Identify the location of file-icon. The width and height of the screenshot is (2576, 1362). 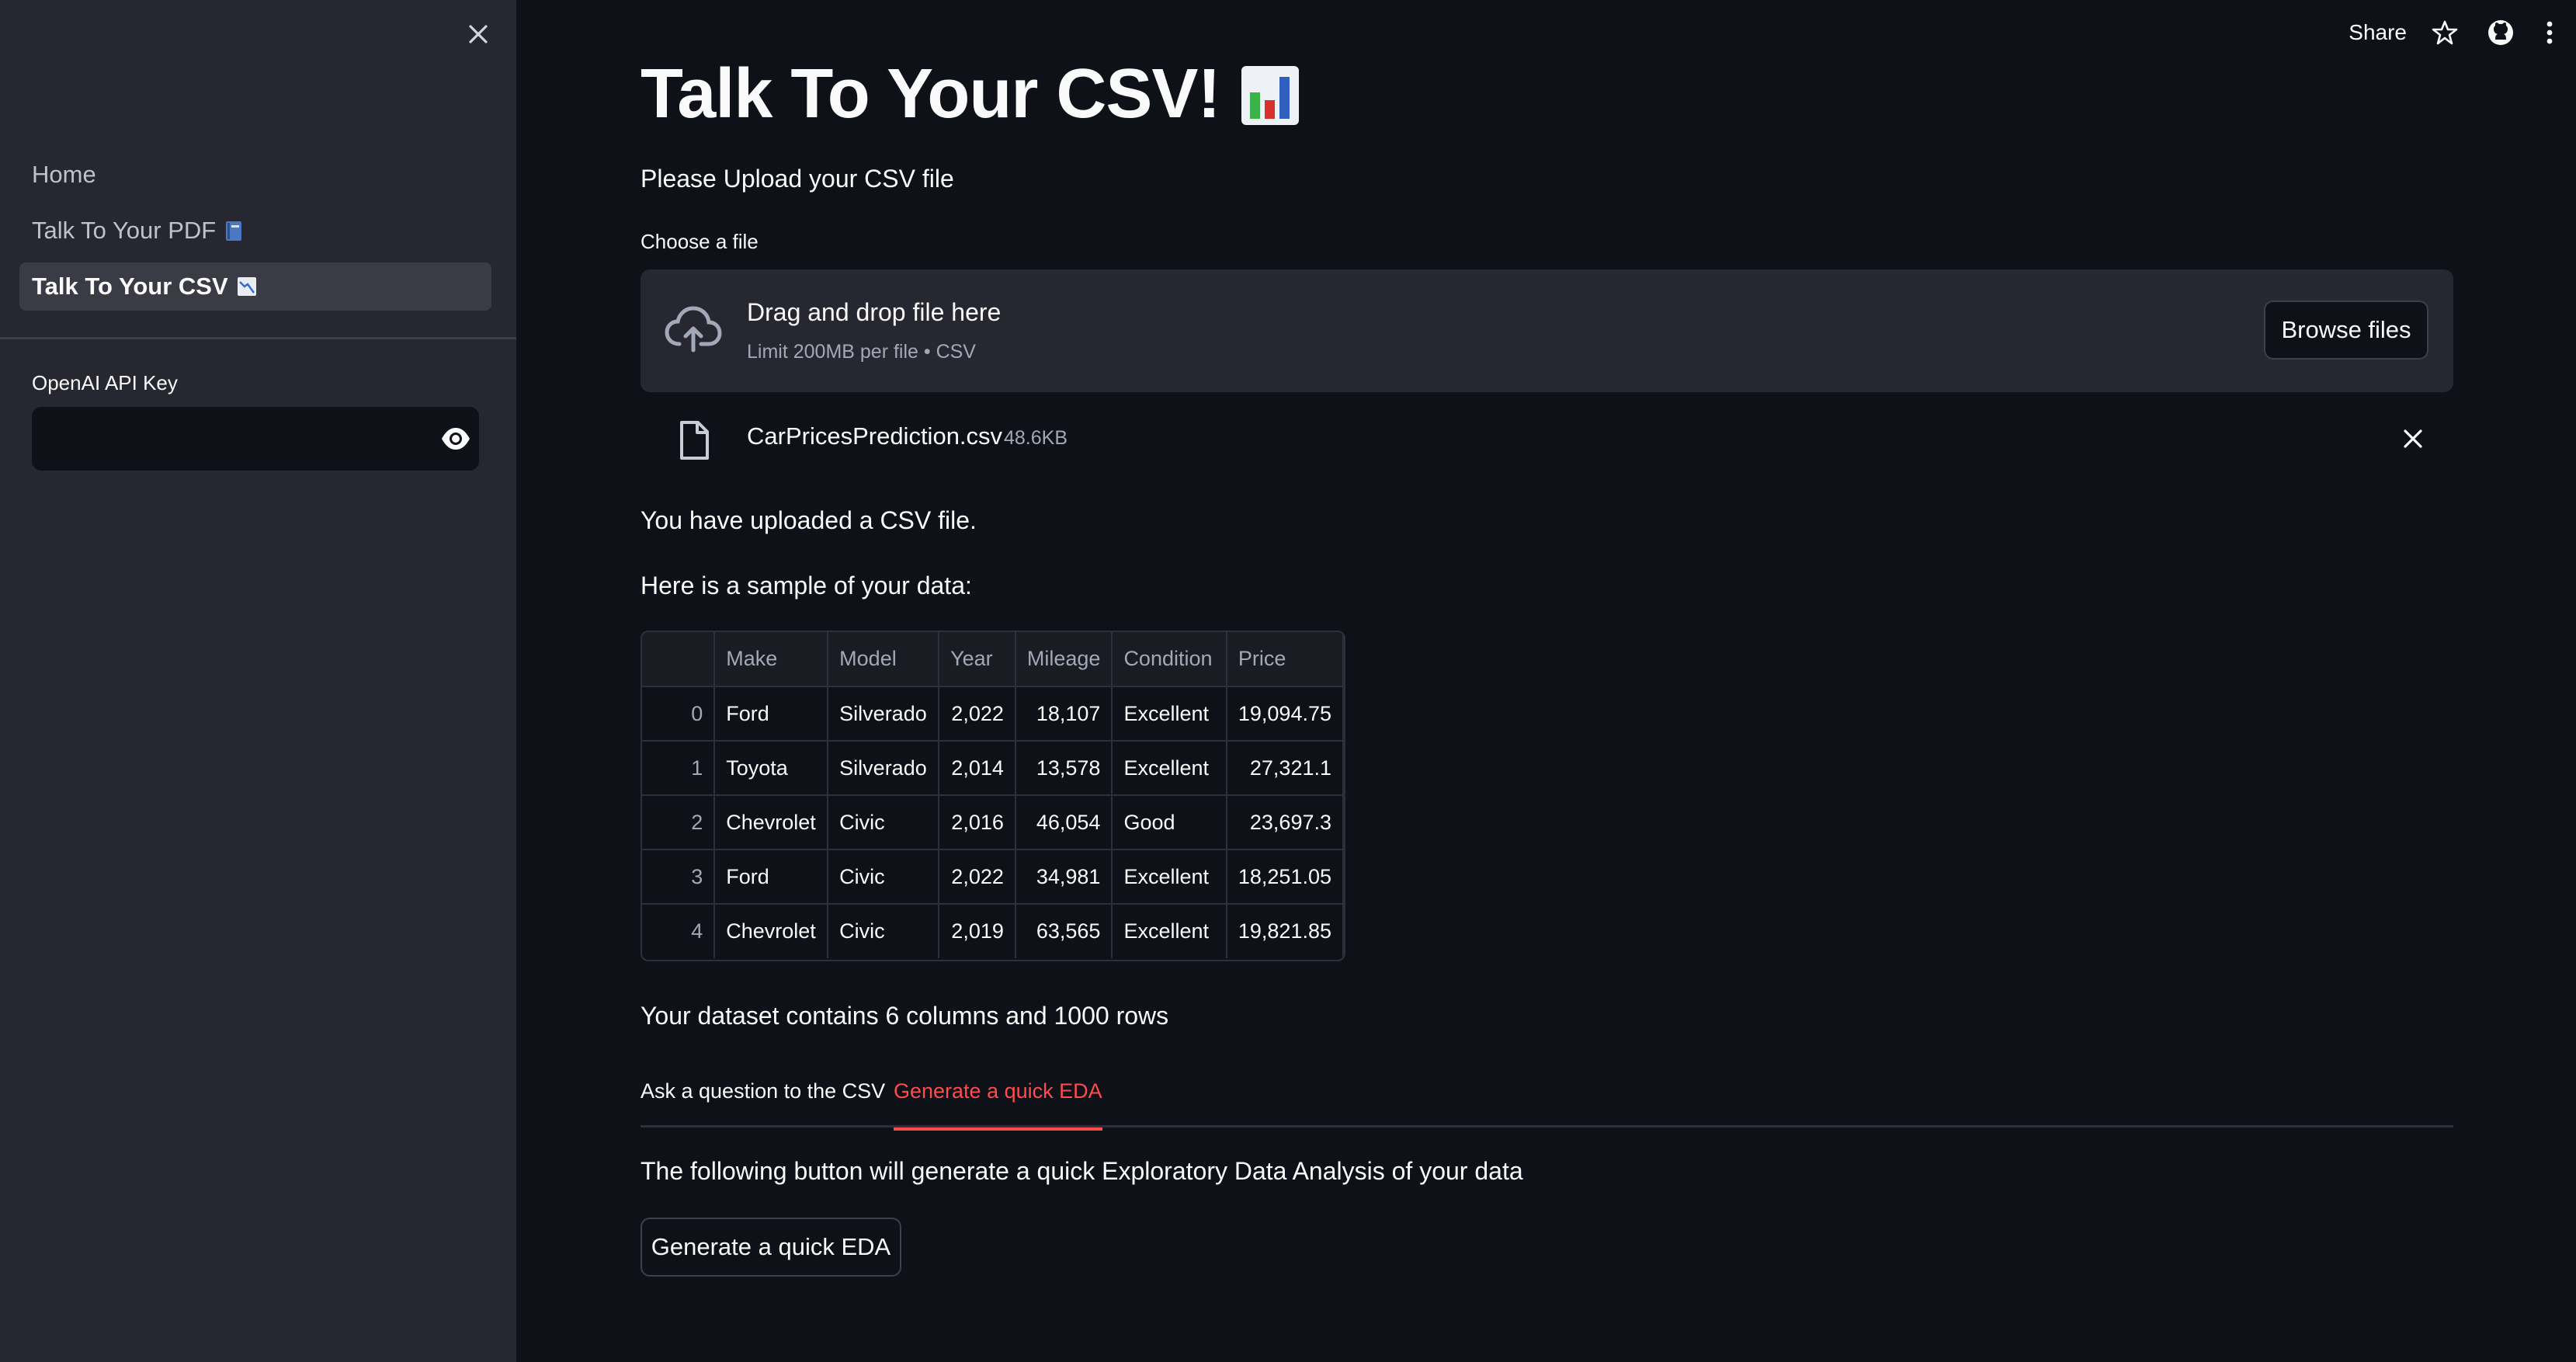
(694, 440).